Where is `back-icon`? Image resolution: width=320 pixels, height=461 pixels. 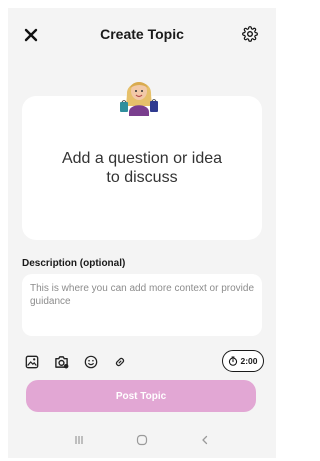
back-icon is located at coordinates (204, 440).